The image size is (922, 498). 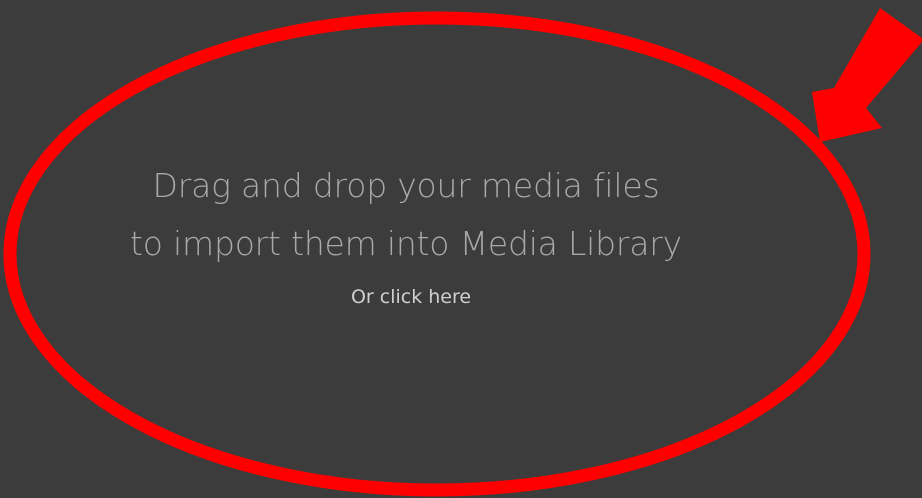 What do you see at coordinates (406, 185) in the screenshot?
I see `drop-instructions-line-1: Drag and drop your media files` at bounding box center [406, 185].